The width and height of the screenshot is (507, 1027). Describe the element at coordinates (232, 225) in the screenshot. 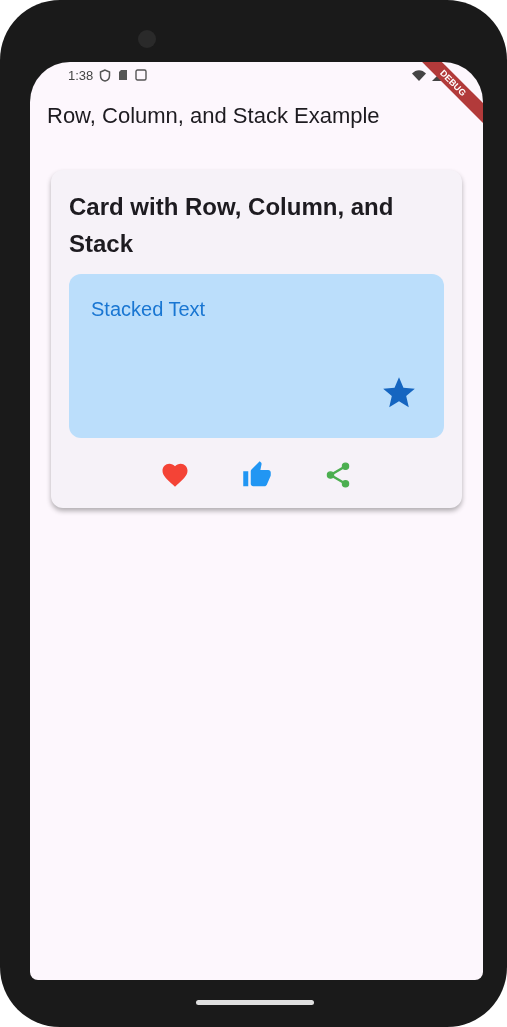

I see `card-title: Card with Row, Column, and Stack` at that location.